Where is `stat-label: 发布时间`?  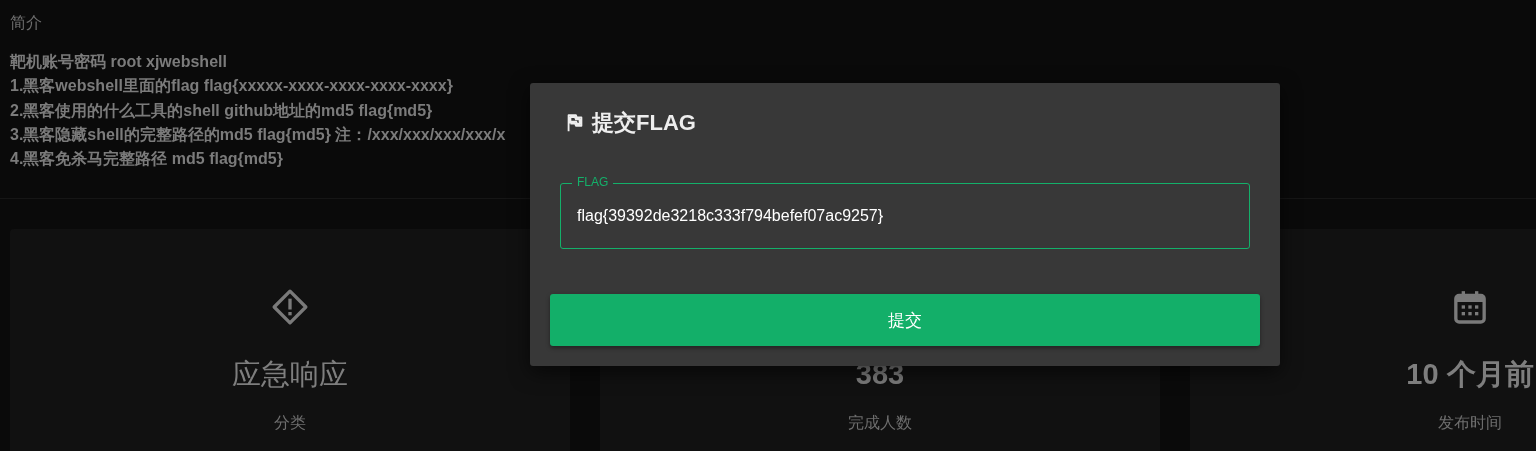
stat-label: 发布时间 is located at coordinates (1470, 423).